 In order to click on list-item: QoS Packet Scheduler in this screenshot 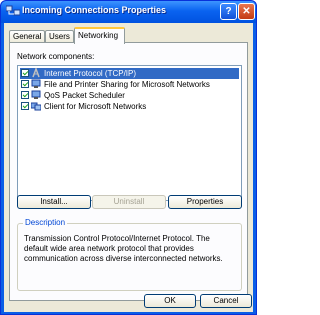, I will do `click(129, 95)`.